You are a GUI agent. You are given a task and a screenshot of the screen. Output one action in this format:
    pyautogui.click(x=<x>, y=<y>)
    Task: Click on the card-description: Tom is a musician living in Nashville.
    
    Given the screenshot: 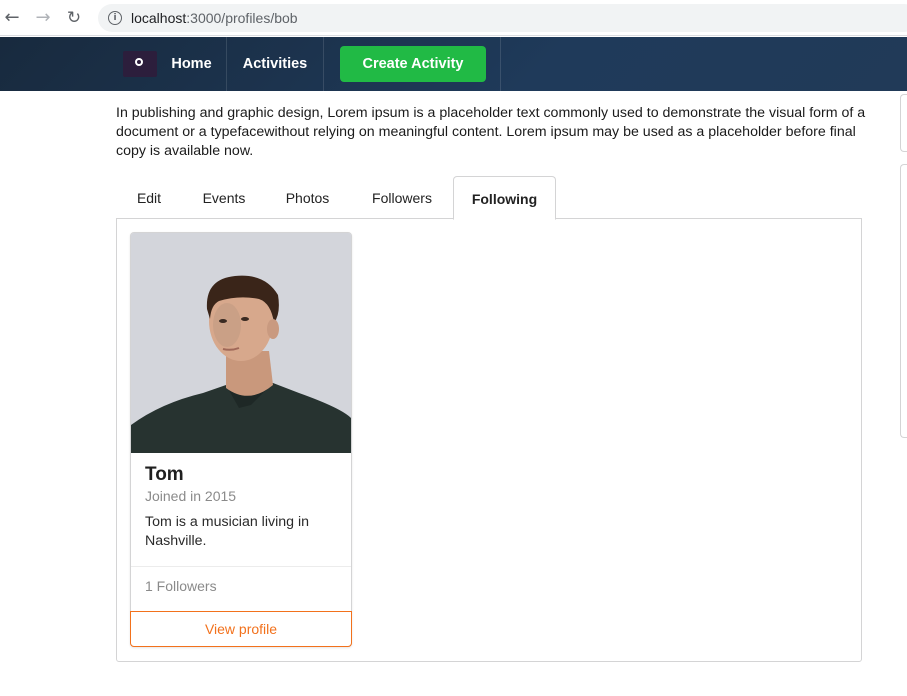 What is the action you would take?
    pyautogui.click(x=227, y=531)
    